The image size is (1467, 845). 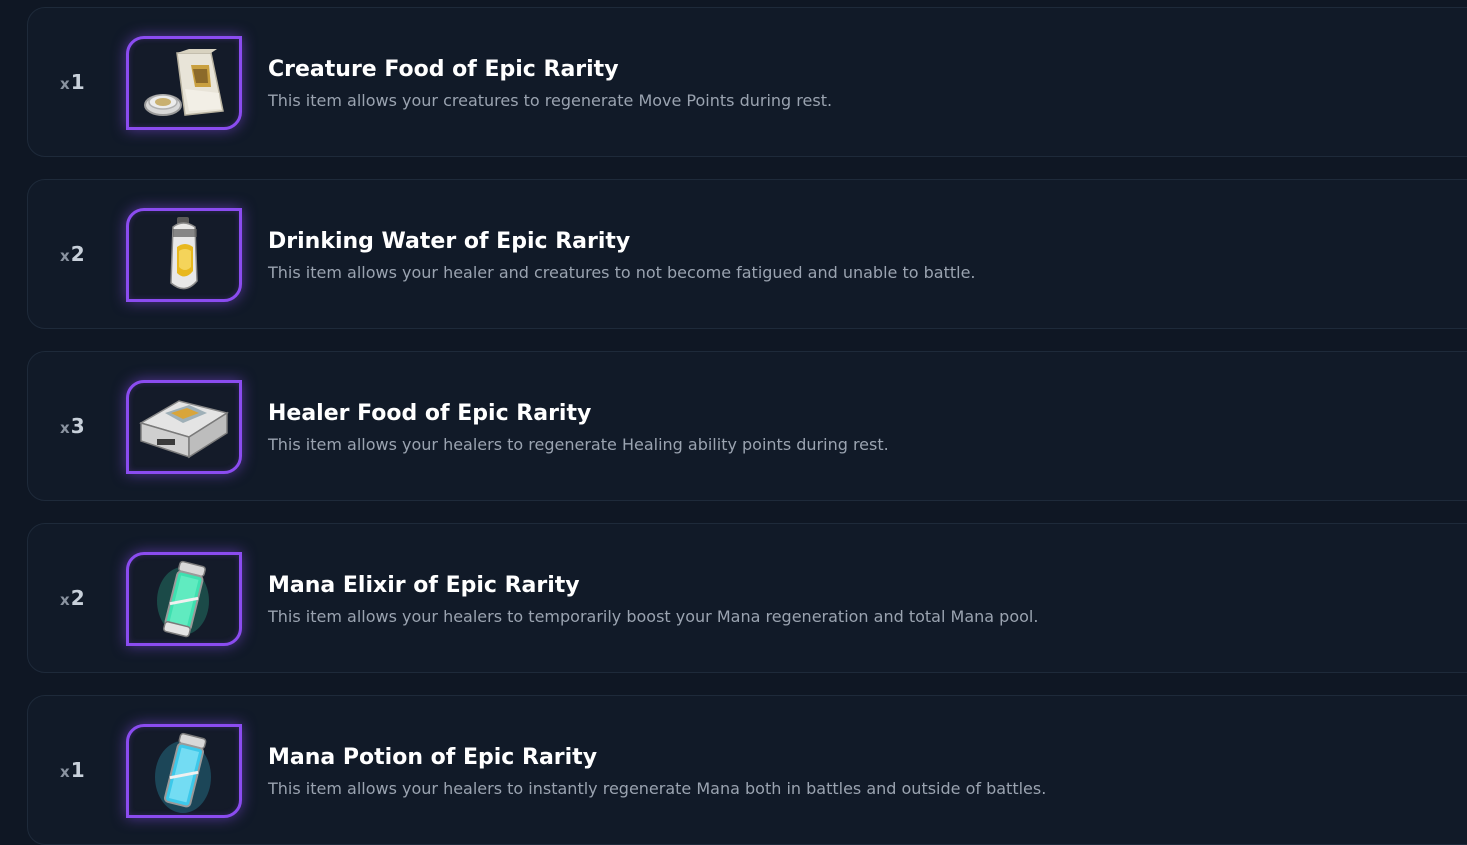 I want to click on potion-canister-icon, so click(x=184, y=771).